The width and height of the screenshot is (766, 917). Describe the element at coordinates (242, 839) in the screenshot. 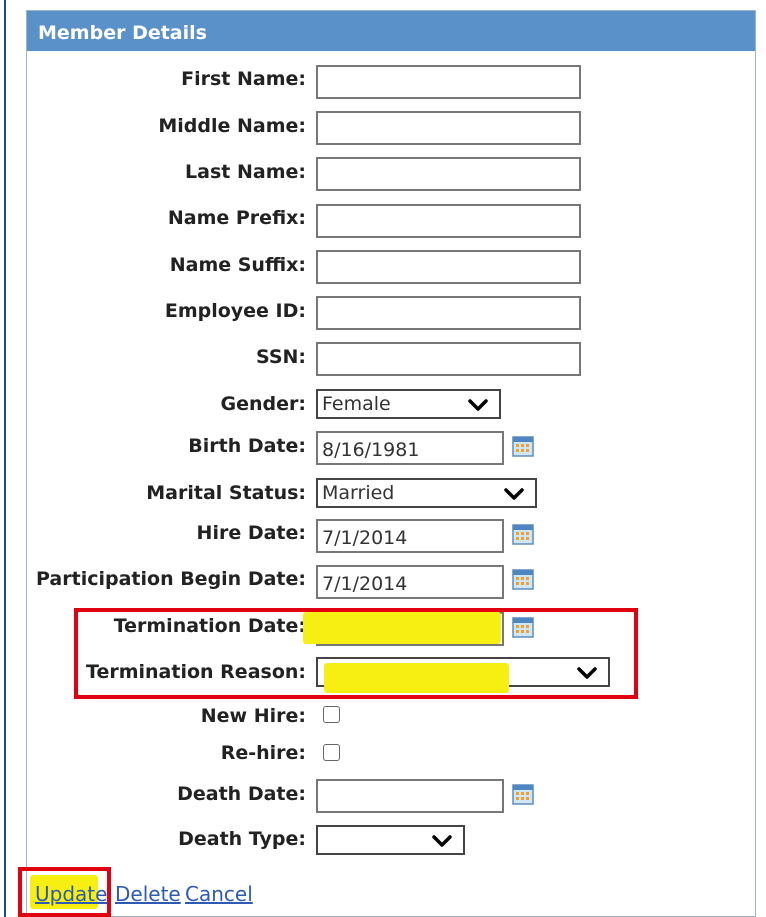

I see `death-type-label: Death Type:` at that location.